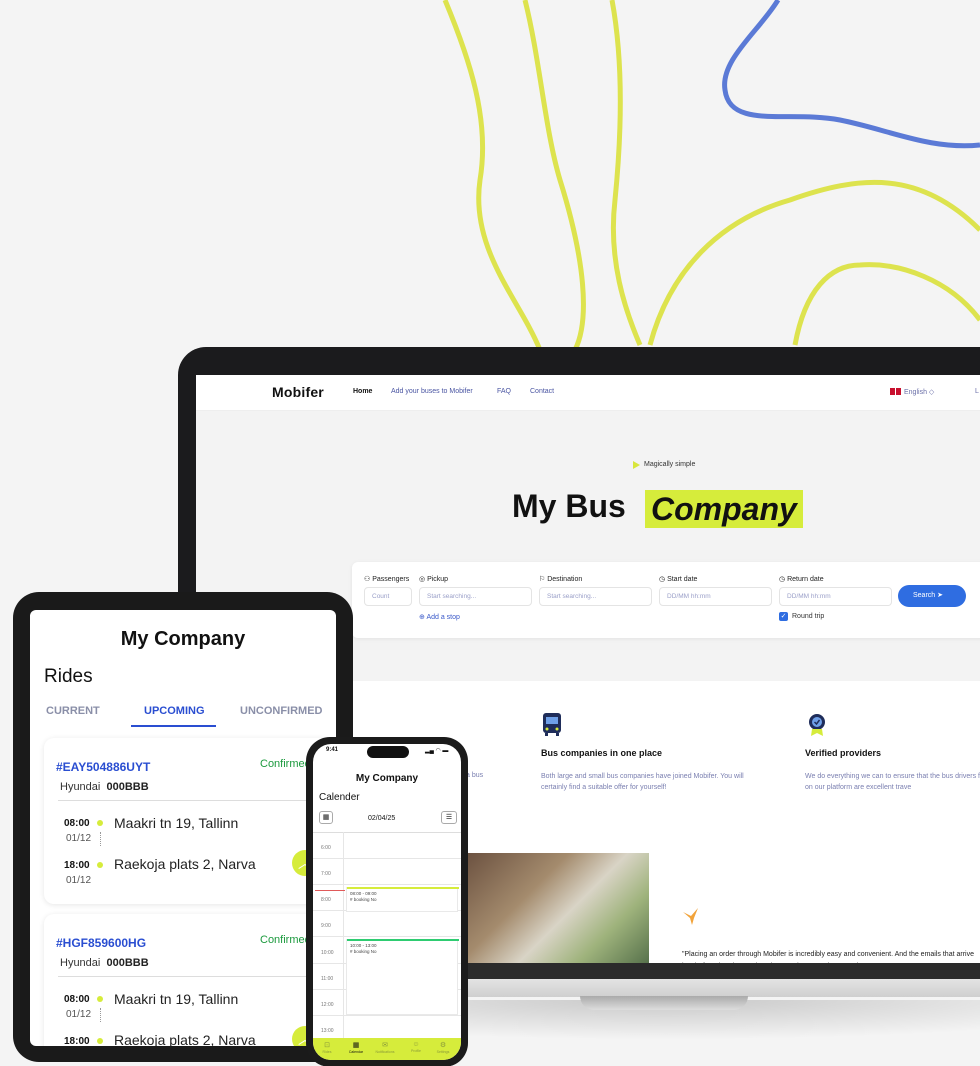 This screenshot has width=980, height=1066. Describe the element at coordinates (103, 767) in the screenshot. I see `ride-id: #EAY504886UYT` at that location.